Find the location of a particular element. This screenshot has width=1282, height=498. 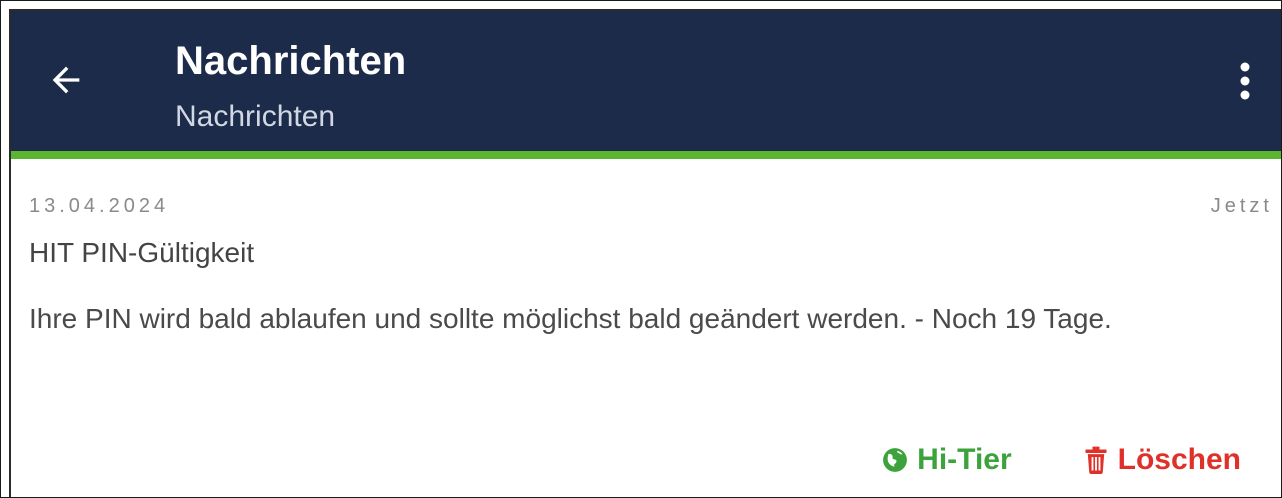

message-actions: Hi-Tier Löschen is located at coordinates (1061, 460).